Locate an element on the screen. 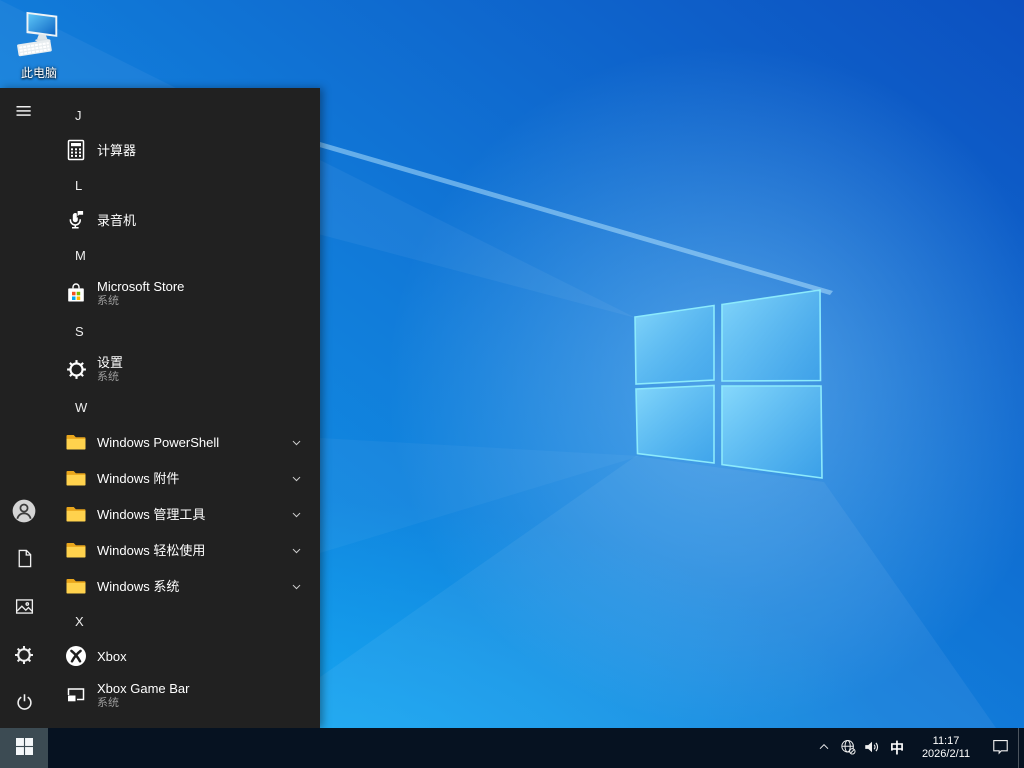  windows-logo-icon is located at coordinates (24, 748).